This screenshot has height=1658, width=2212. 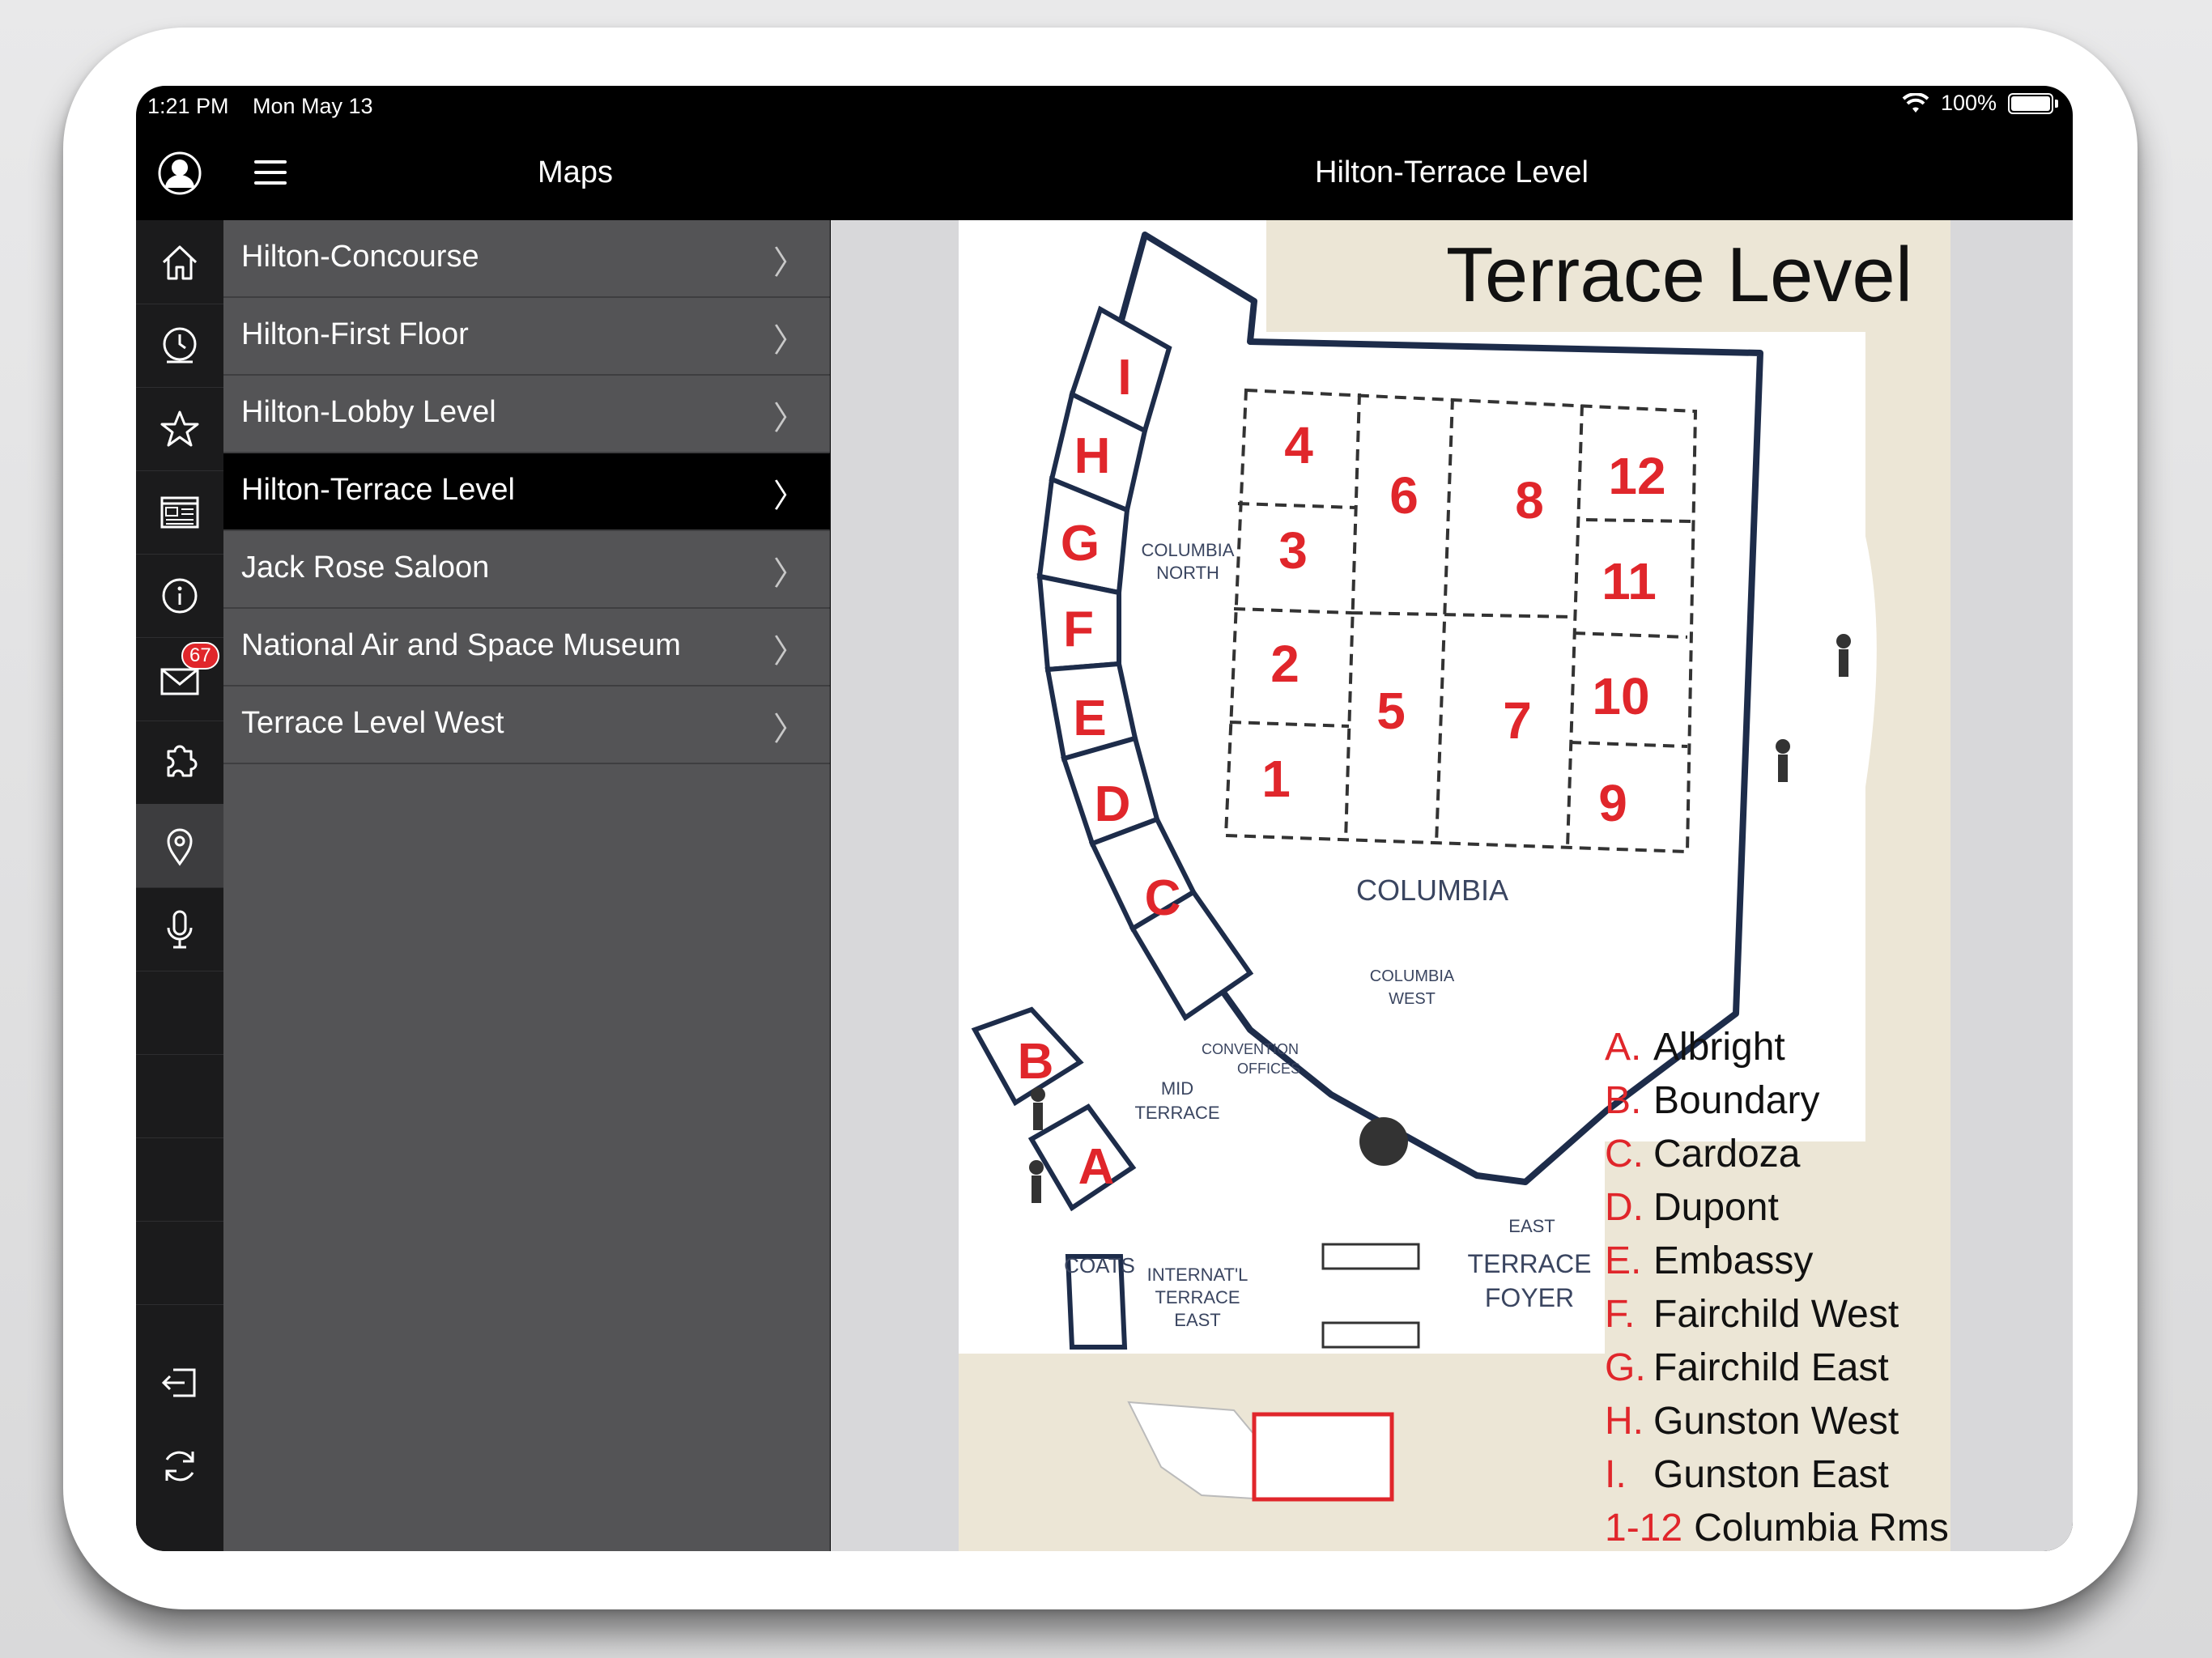 I want to click on map-list-item: Hilton-Lobby Level 〉, so click(x=527, y=414).